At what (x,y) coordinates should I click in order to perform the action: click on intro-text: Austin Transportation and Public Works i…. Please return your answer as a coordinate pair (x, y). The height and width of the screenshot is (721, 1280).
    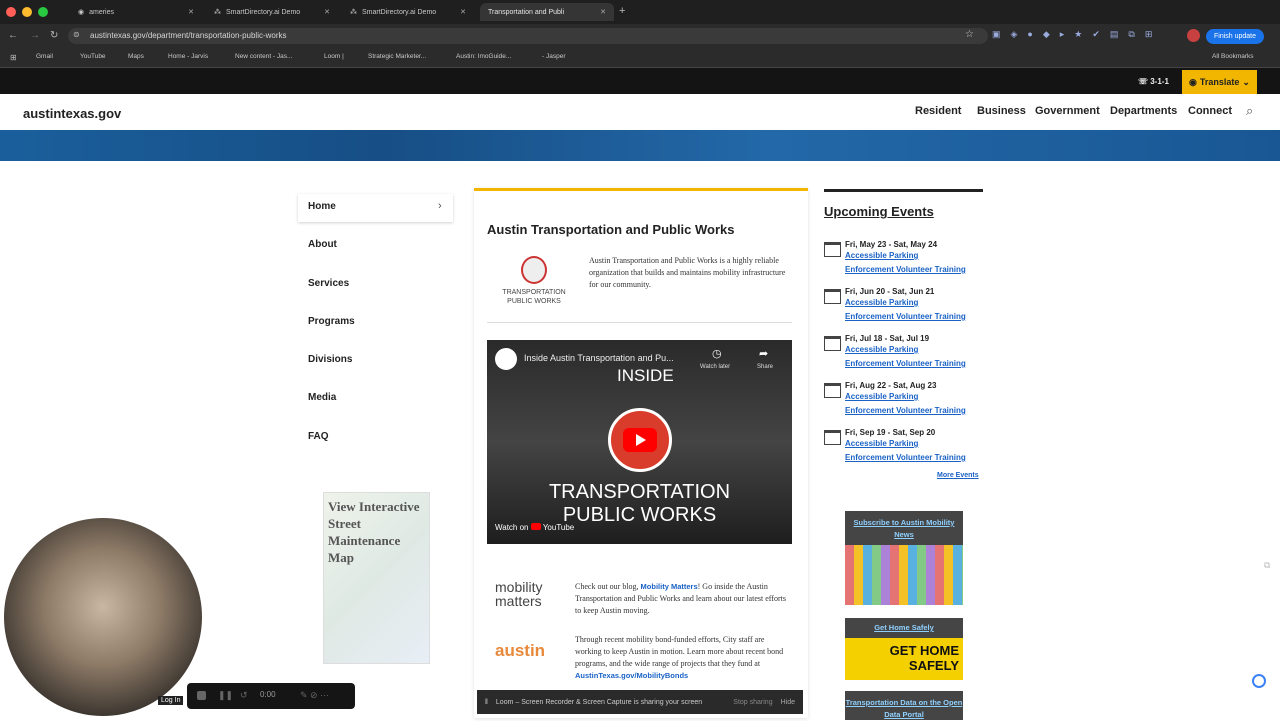
    Looking at the image, I should click on (687, 272).